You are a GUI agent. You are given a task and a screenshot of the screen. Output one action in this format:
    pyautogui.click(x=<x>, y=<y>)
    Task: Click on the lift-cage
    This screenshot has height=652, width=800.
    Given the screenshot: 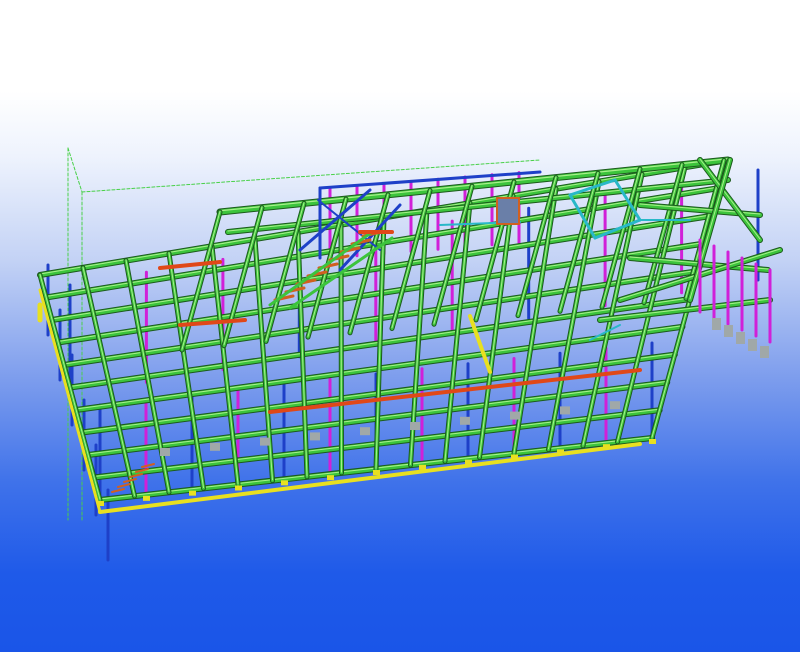 What is the action you would take?
    pyautogui.click(x=508, y=211)
    